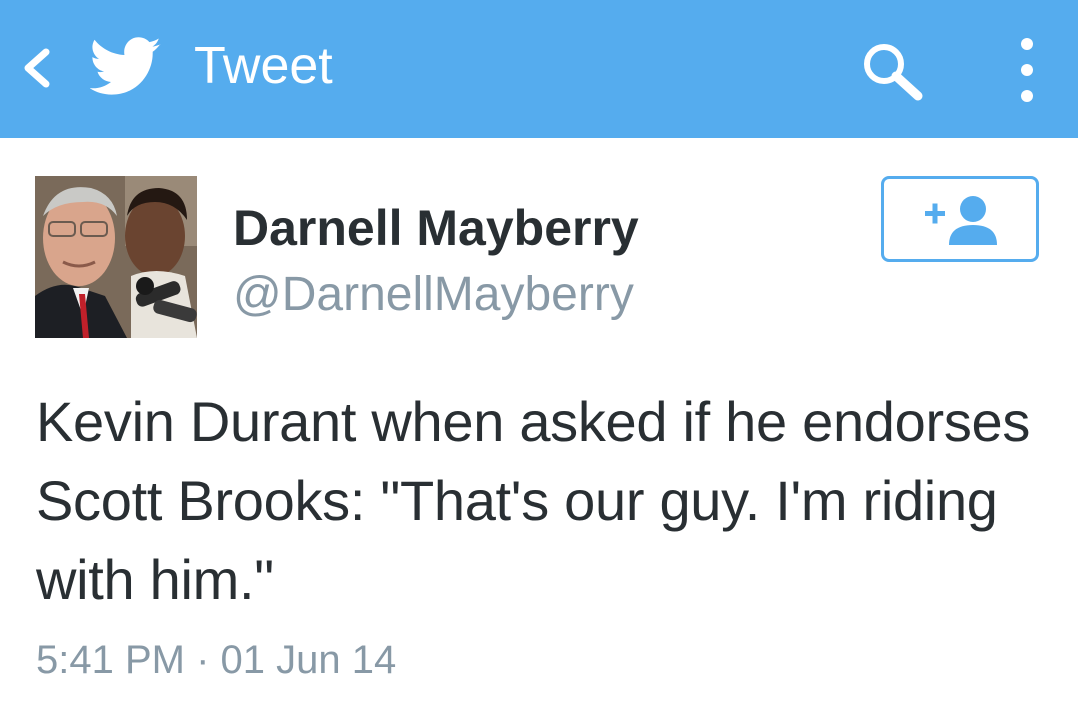 The width and height of the screenshot is (1078, 705). I want to click on follow-button, so click(960, 219).